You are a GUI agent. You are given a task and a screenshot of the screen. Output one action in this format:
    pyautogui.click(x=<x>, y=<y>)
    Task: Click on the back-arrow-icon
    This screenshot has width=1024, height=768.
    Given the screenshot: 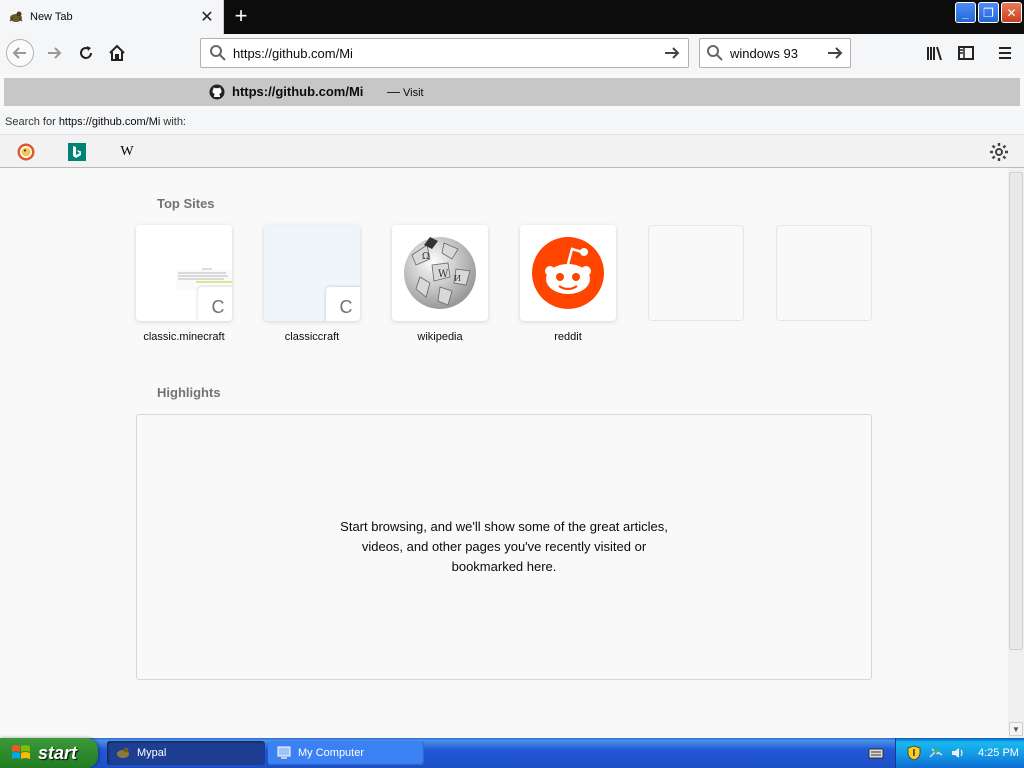 What is the action you would take?
    pyautogui.click(x=19, y=53)
    